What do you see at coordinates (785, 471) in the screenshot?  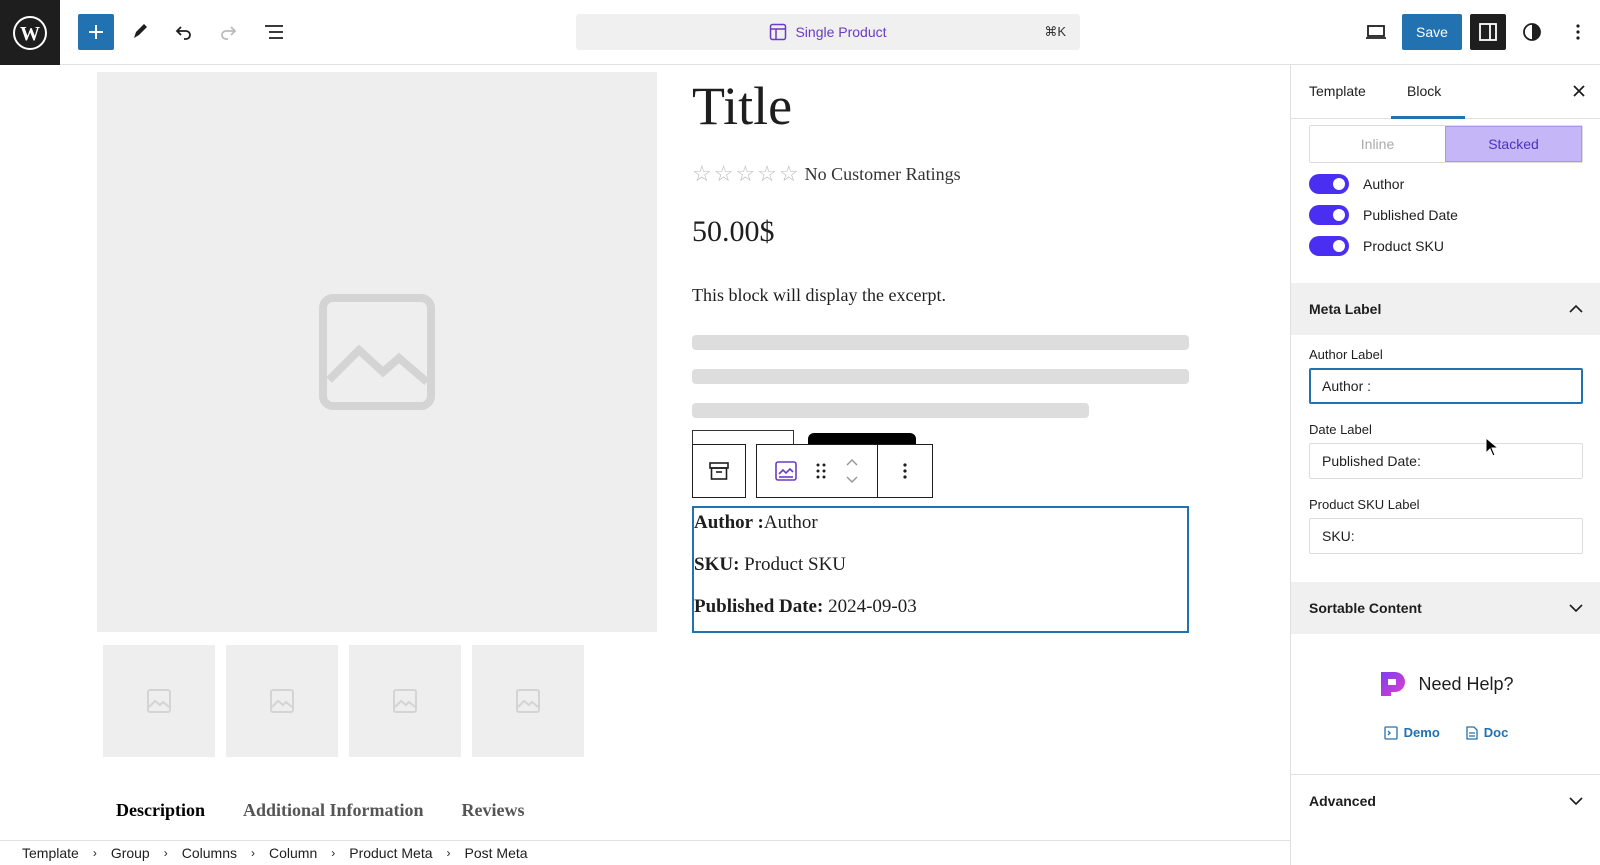 I see `post-meta-block-icon` at bounding box center [785, 471].